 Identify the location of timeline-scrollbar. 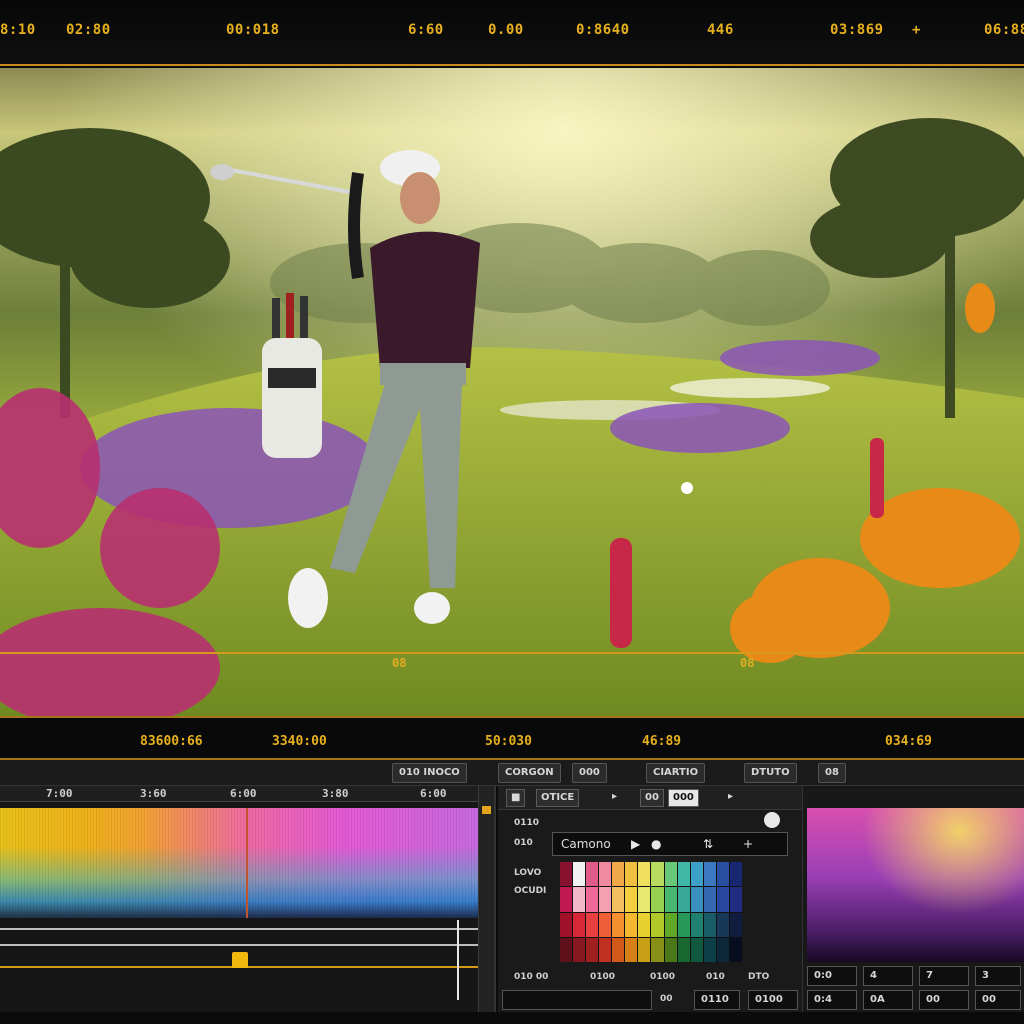
(486, 899).